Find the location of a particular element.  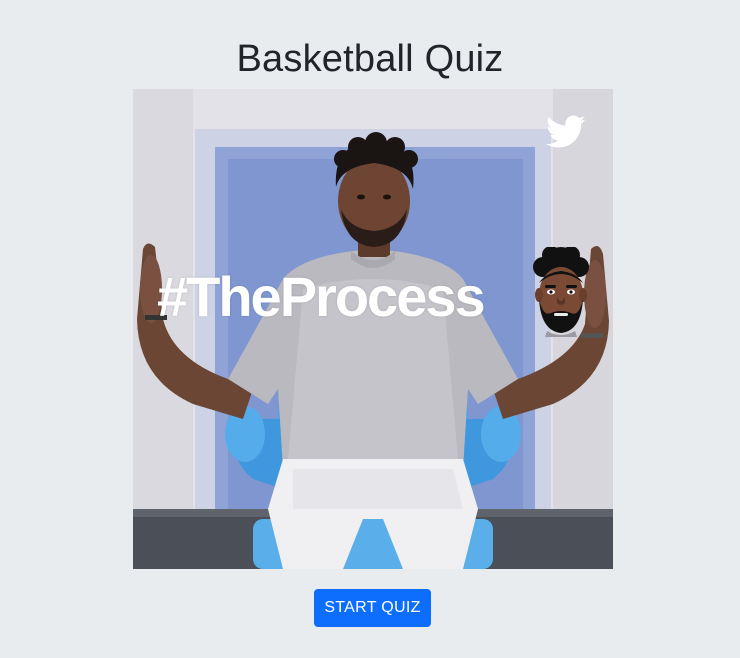

twitter-bird-icon is located at coordinates (566, 131).